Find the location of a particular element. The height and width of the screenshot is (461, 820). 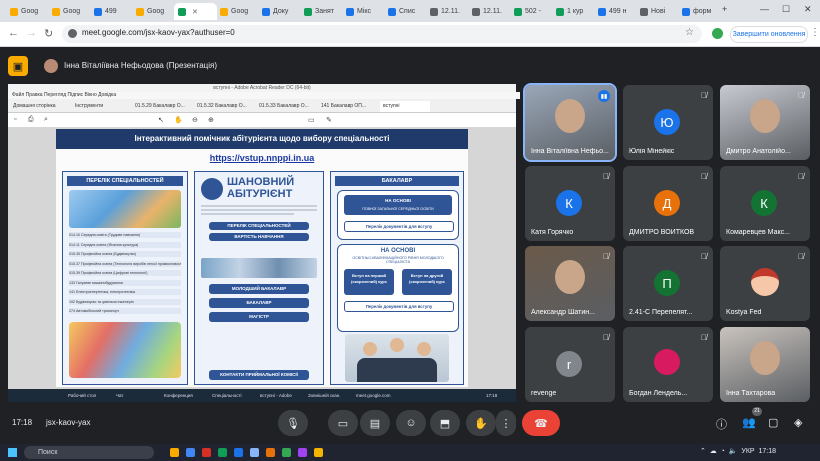

browser-tab: ✕ is located at coordinates (195, 11).